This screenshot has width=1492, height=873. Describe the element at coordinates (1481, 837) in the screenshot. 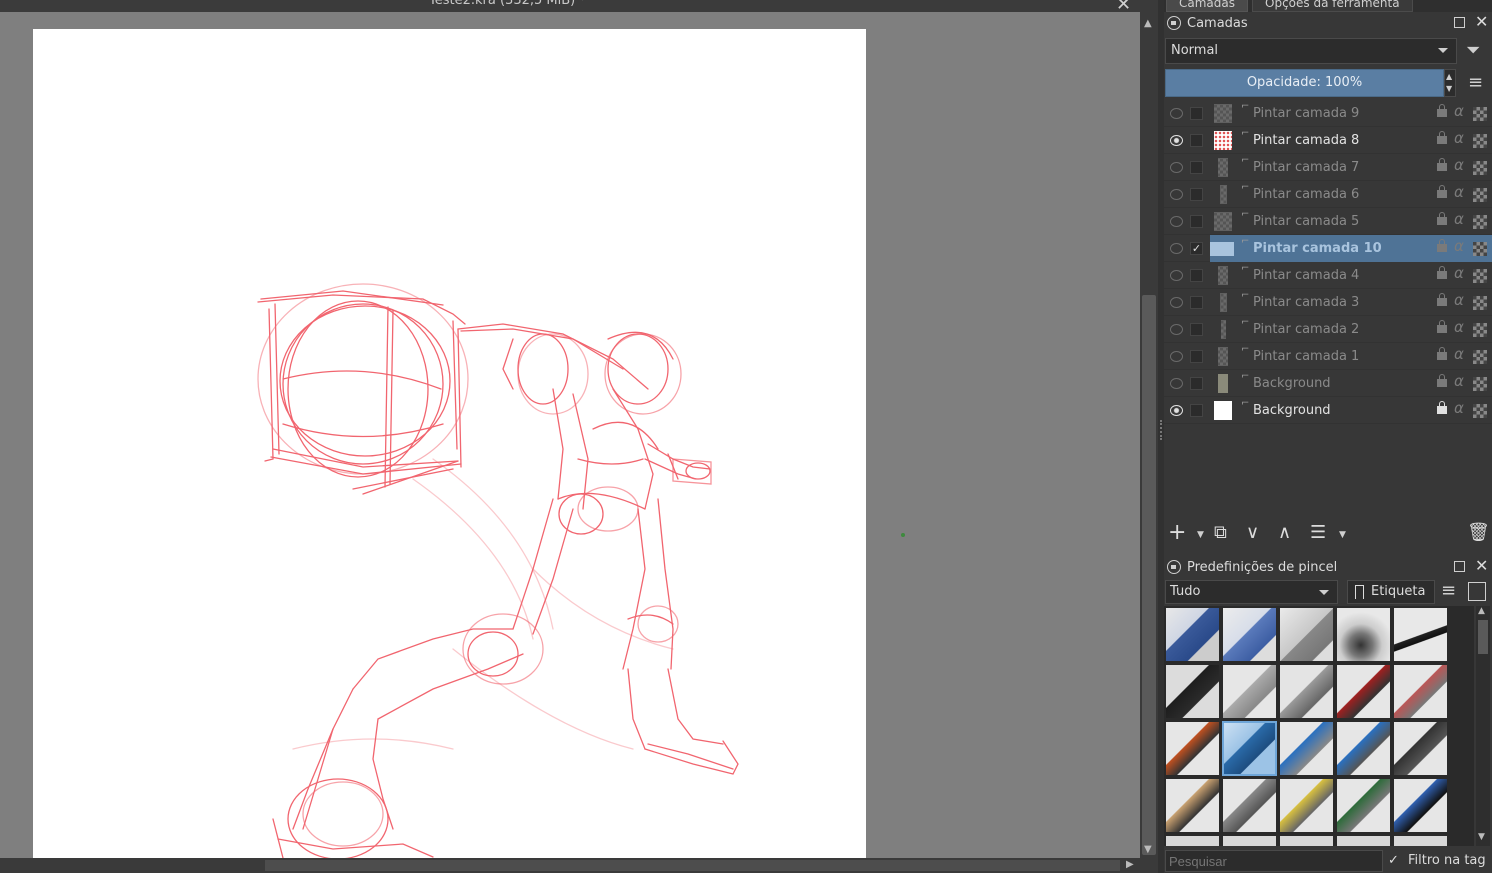

I see `scroll-down-icon: ▼` at that location.